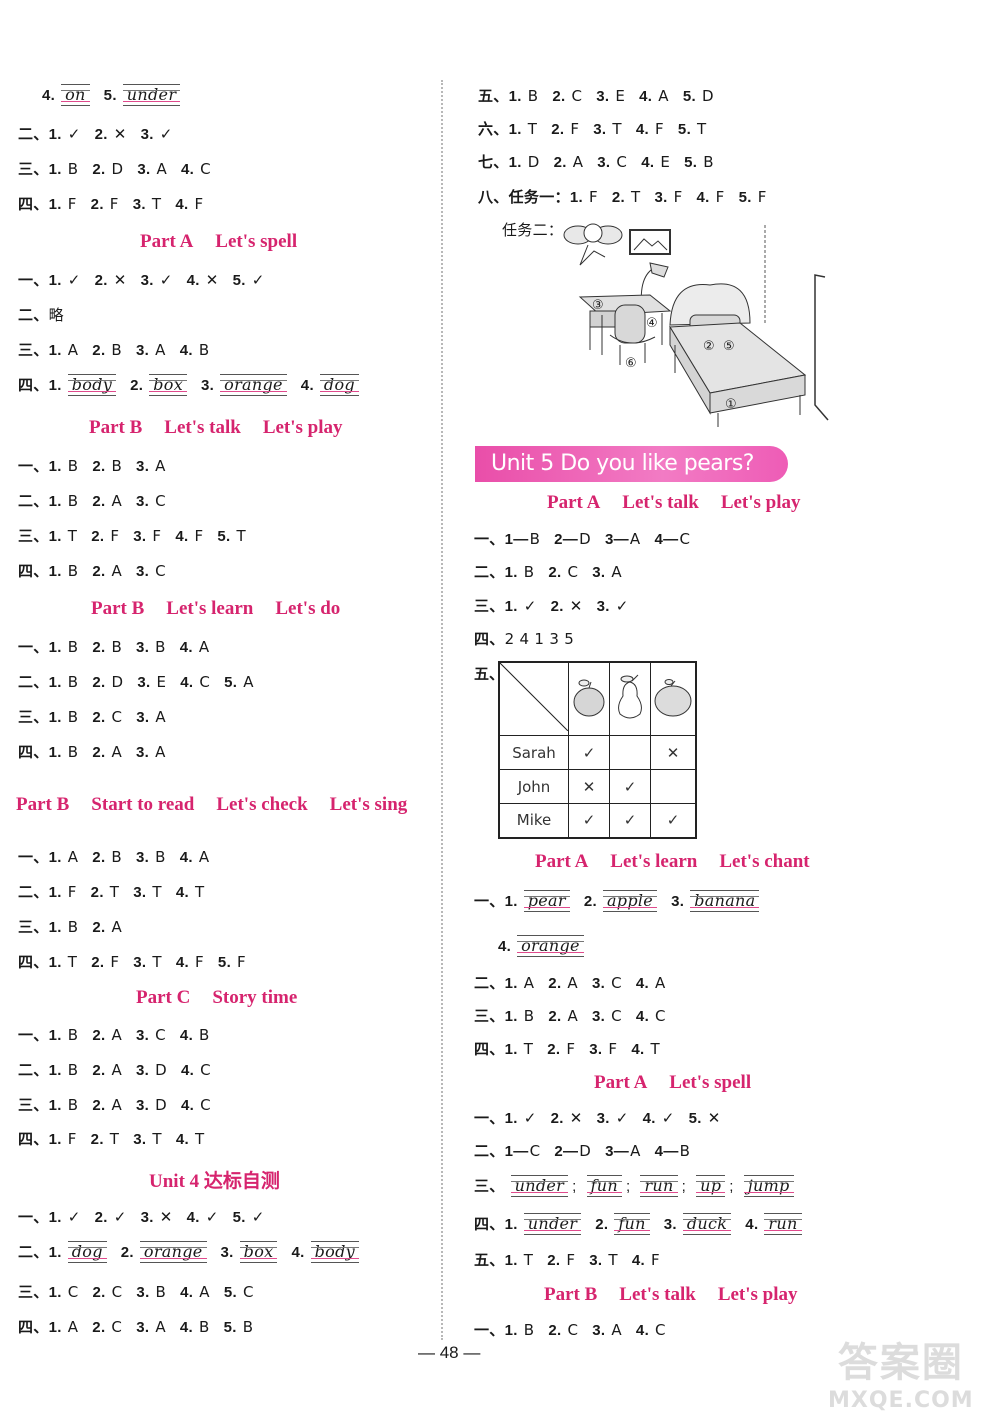 The height and width of the screenshot is (1415, 1000). I want to click on answer-row: 一、1. B 2. C 3. A 4. C, so click(577, 1329).